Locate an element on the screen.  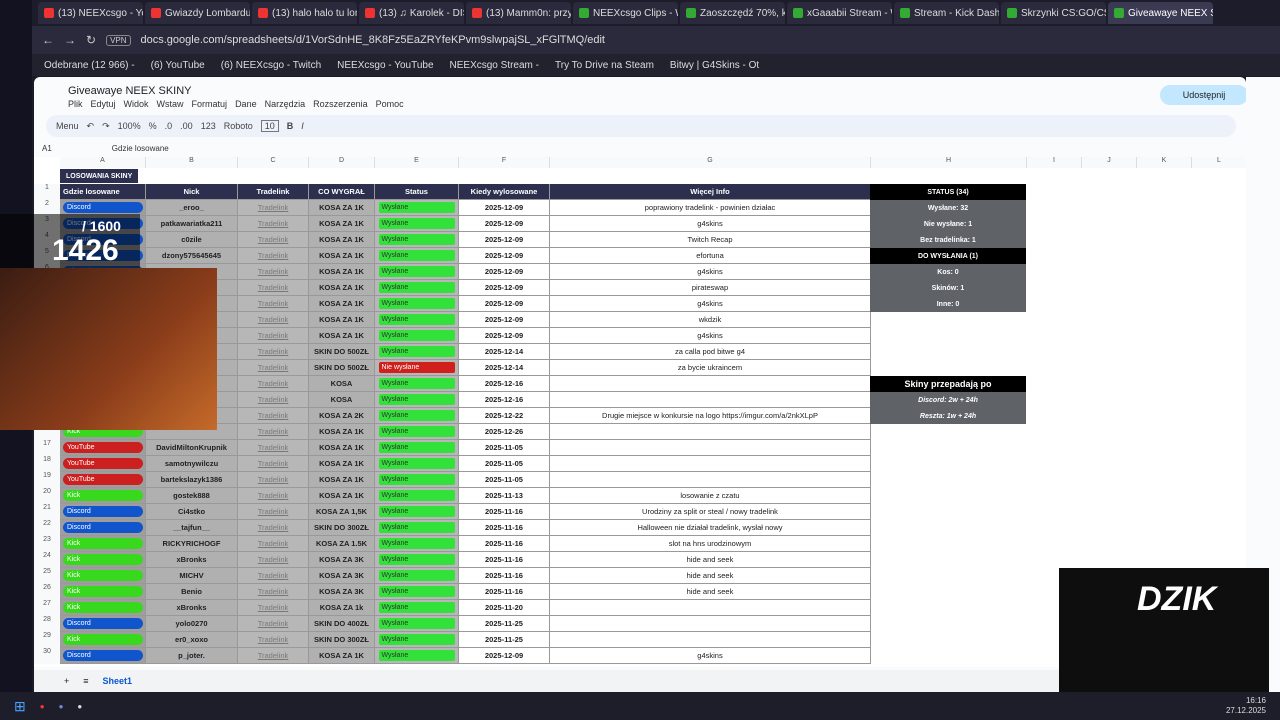
bookmark-item: (6) YouTube is located at coordinates (178, 65).